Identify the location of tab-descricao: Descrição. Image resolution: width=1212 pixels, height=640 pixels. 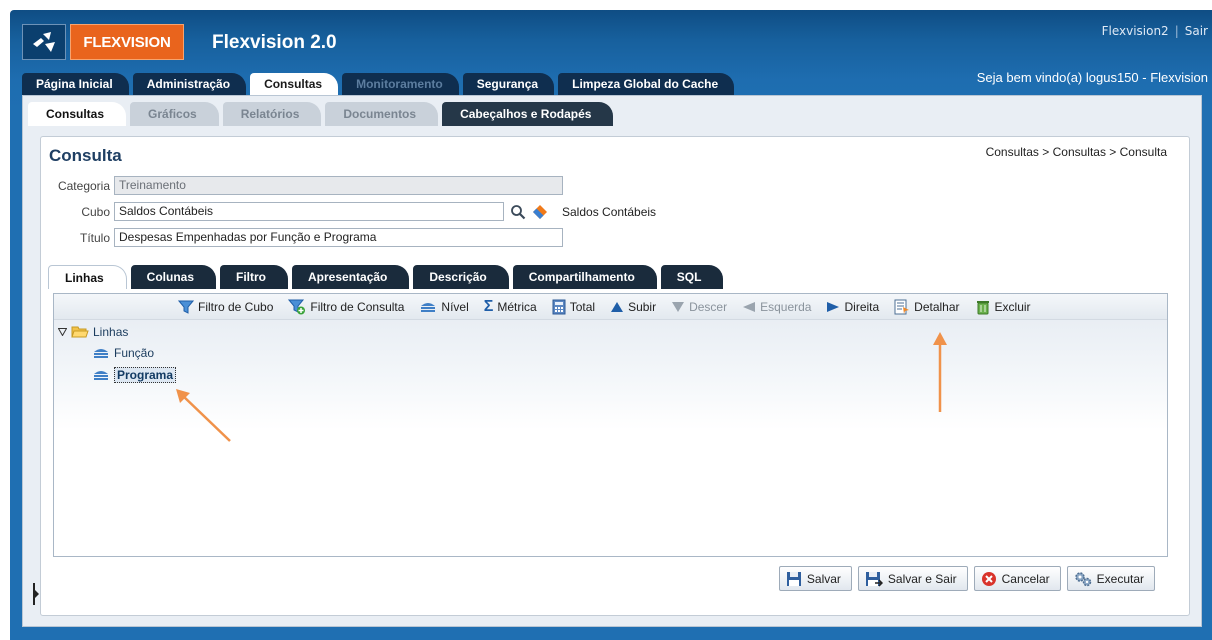
(461, 277).